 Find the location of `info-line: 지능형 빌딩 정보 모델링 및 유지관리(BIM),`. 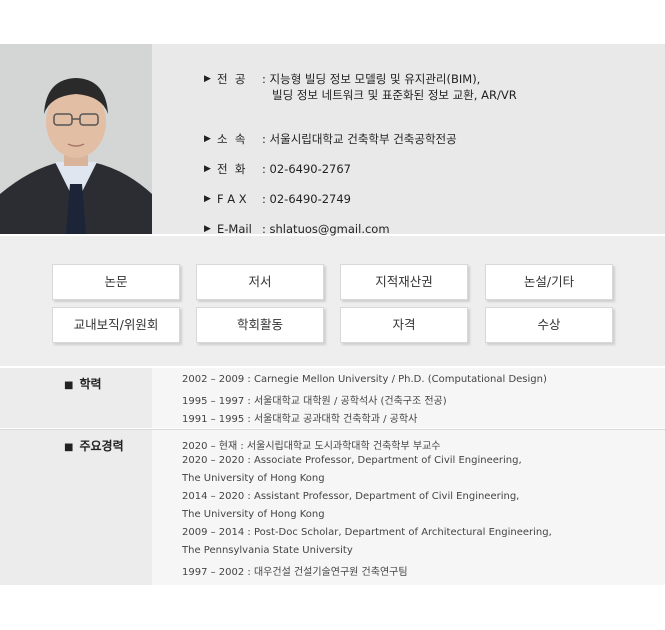

info-line: 지능형 빌딩 정보 모델링 및 유지관리(BIM), is located at coordinates (375, 79).